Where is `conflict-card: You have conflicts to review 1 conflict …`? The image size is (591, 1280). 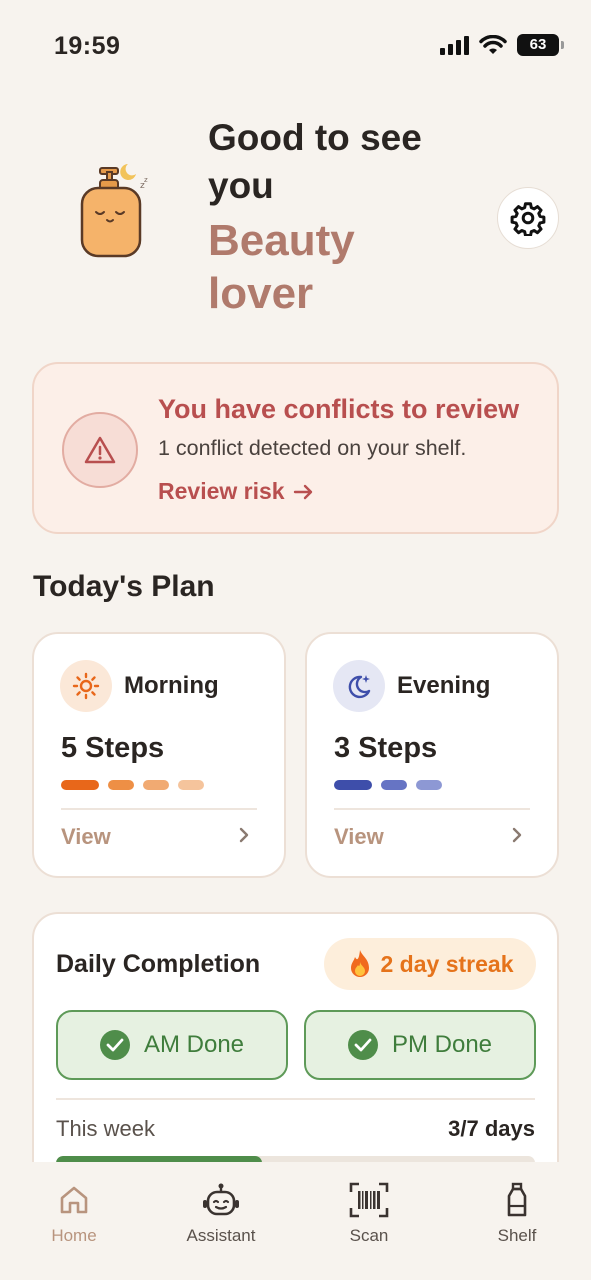
conflict-card: You have conflicts to review 1 conflict … is located at coordinates (295, 448).